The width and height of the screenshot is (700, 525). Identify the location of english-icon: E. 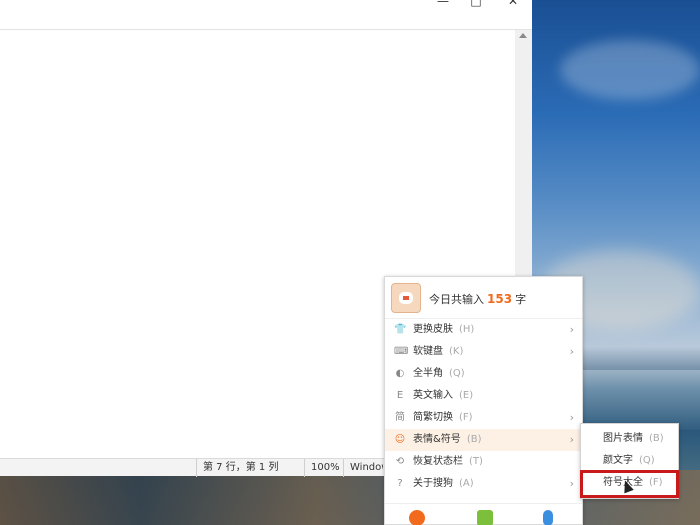
(400, 395).